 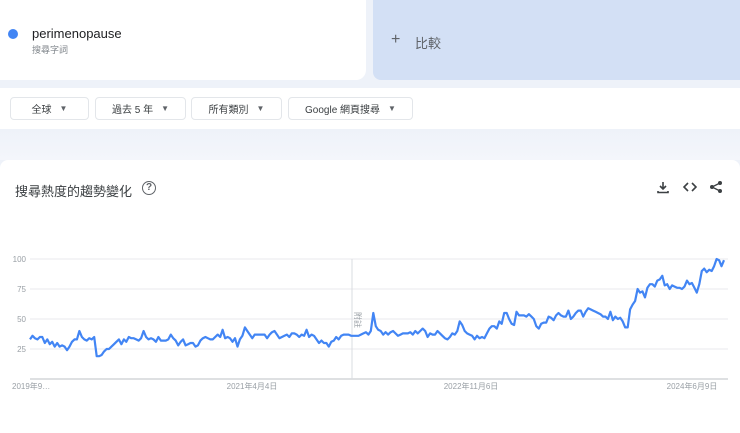 I want to click on x-tick-label: 2024年6月9日, so click(x=692, y=386).